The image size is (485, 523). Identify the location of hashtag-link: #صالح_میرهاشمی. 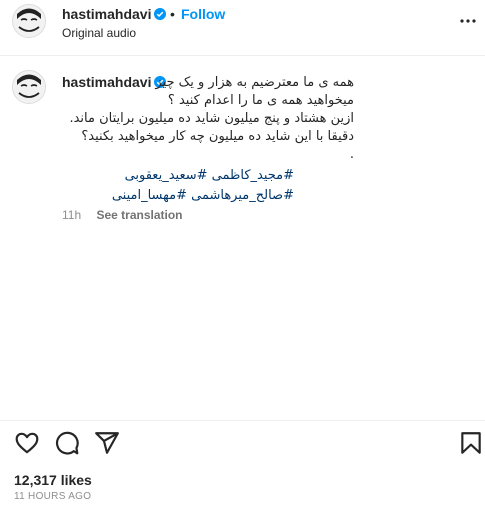
(242, 195).